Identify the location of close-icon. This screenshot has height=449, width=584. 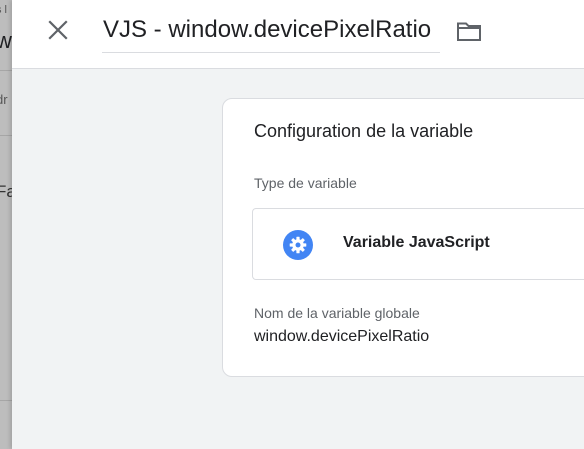
(58, 30).